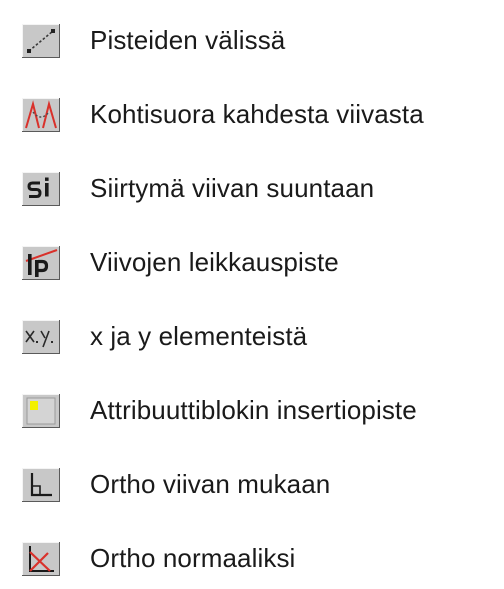 The height and width of the screenshot is (589, 504). I want to click on menu-item-xy-elements: x ja y elementeistä, so click(252, 337).